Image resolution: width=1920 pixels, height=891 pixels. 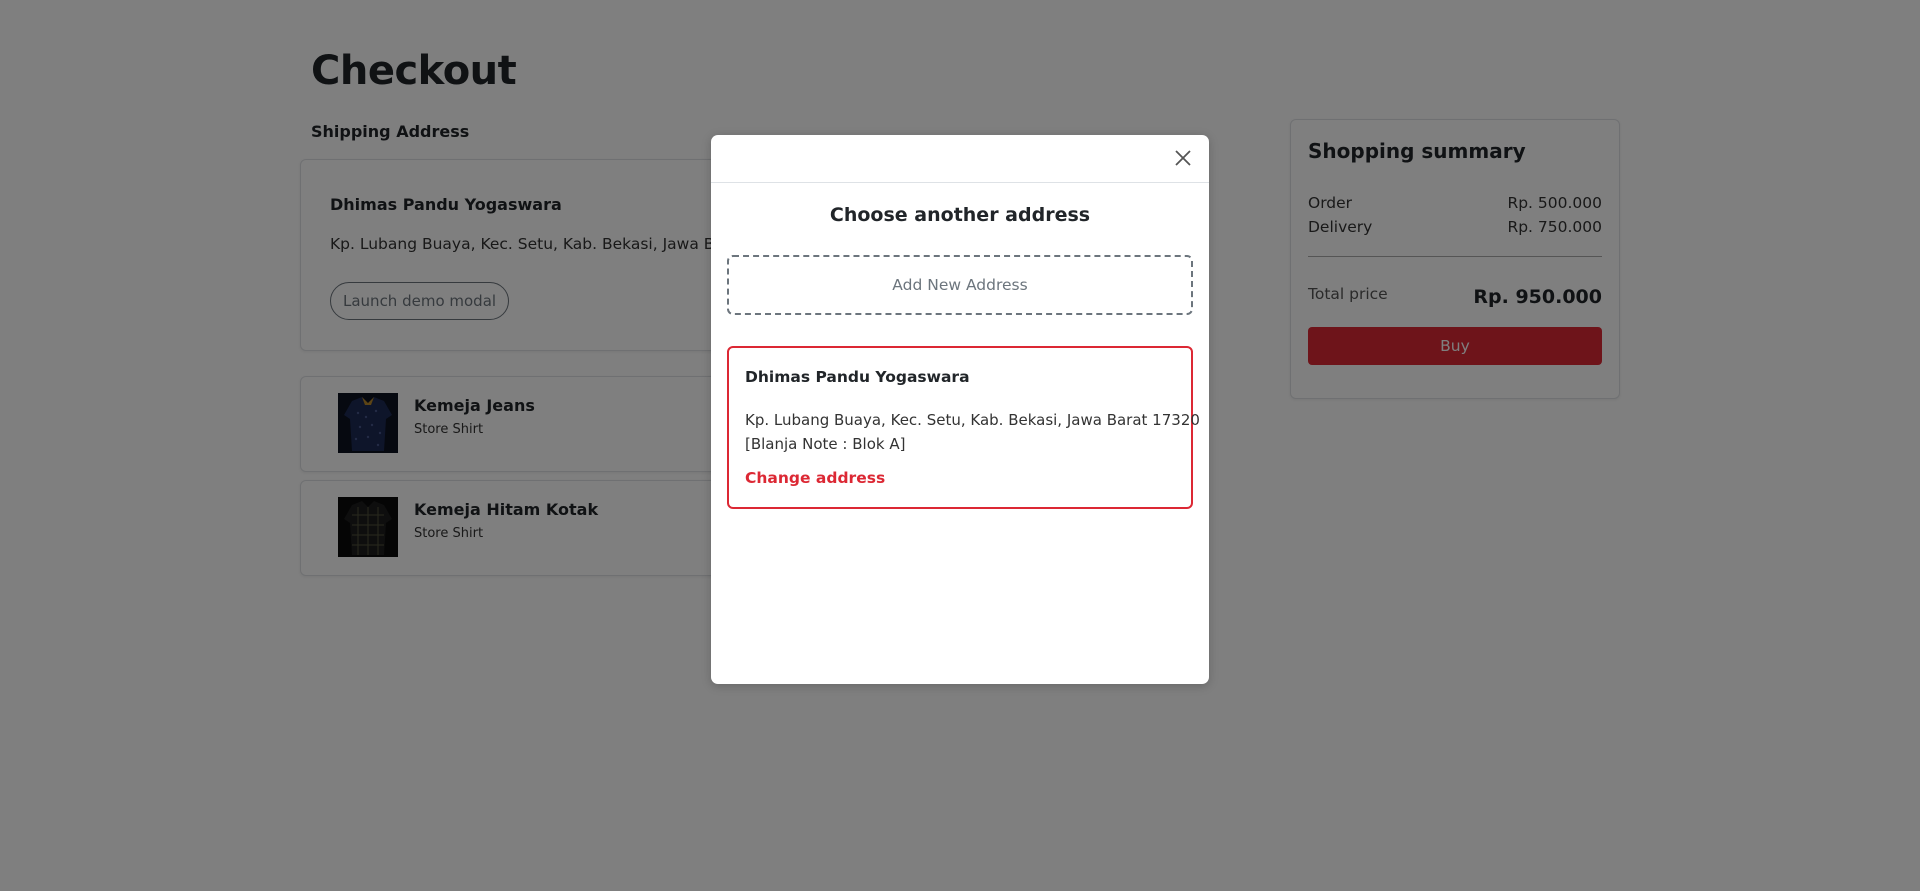 I want to click on address-option-note: [Blanja Note : Blok A], so click(x=825, y=444).